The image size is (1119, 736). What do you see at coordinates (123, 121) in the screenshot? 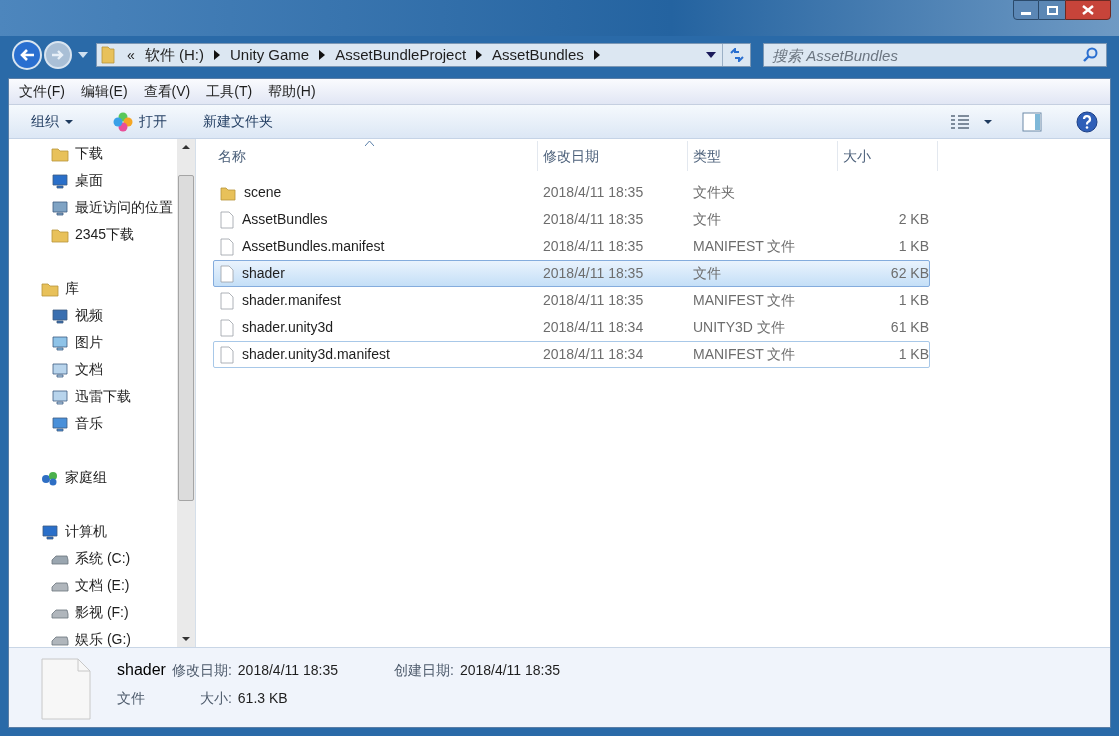
I see `colorful-clover-icon` at bounding box center [123, 121].